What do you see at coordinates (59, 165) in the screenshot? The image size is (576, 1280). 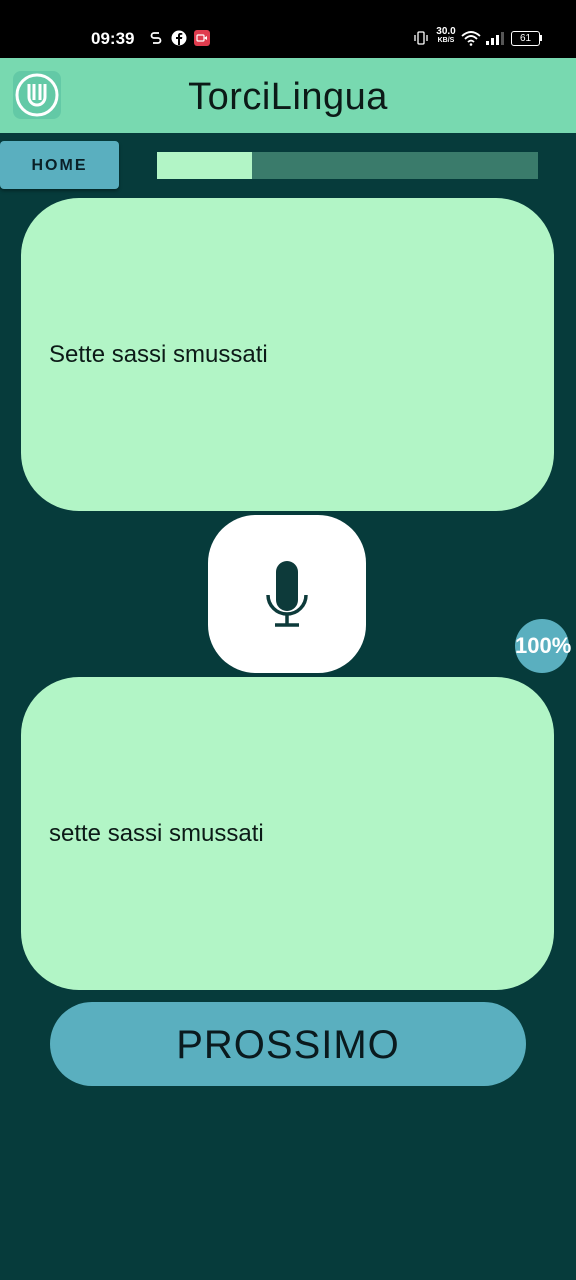 I see `home-button: HOME` at bounding box center [59, 165].